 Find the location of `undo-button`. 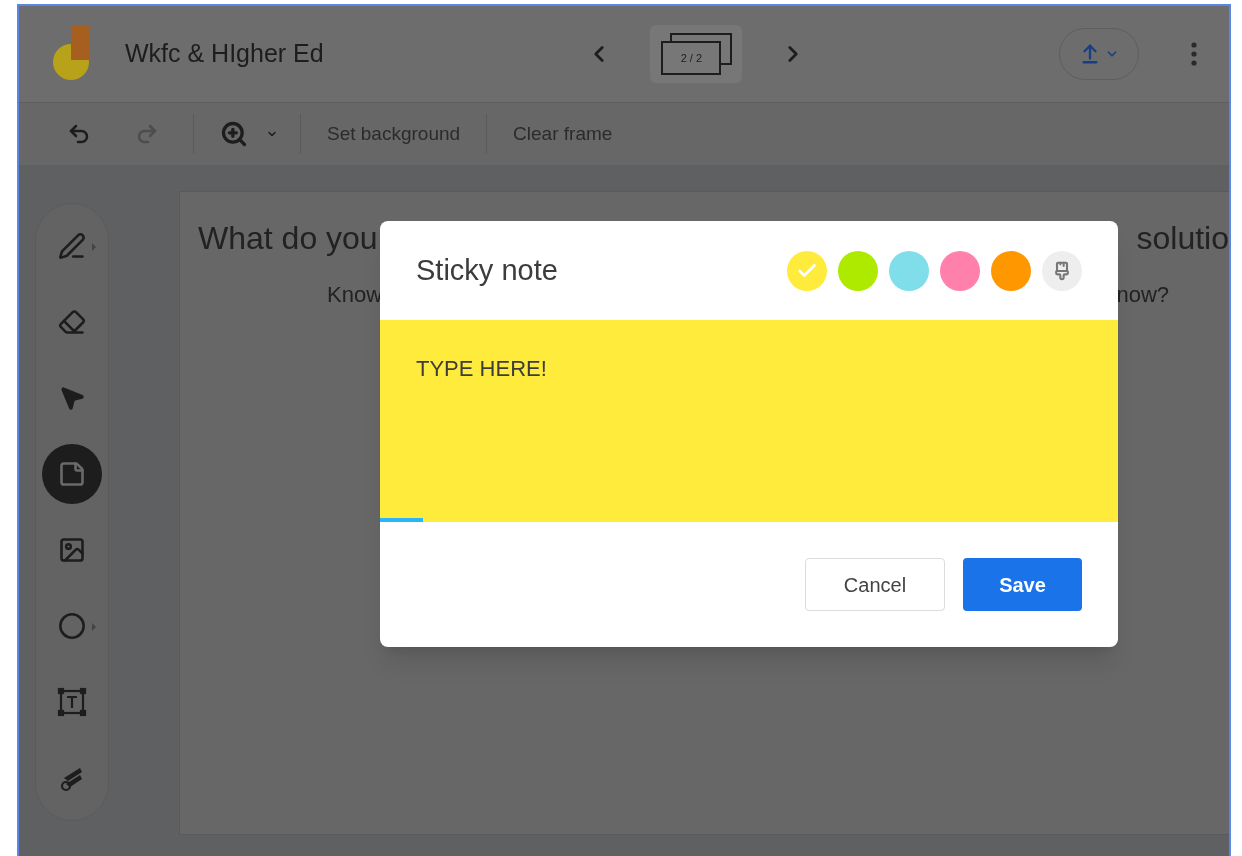

undo-button is located at coordinates (79, 134).